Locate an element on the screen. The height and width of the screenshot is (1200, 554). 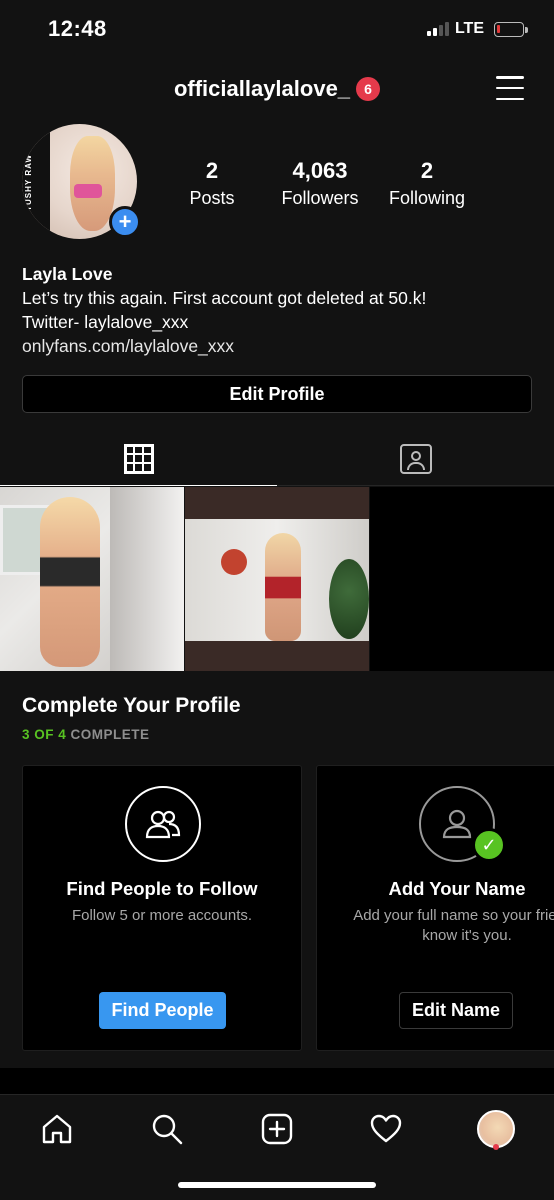
bio-link: onlyfans.com/laylalove_xxx is located at coordinates (282, 346).